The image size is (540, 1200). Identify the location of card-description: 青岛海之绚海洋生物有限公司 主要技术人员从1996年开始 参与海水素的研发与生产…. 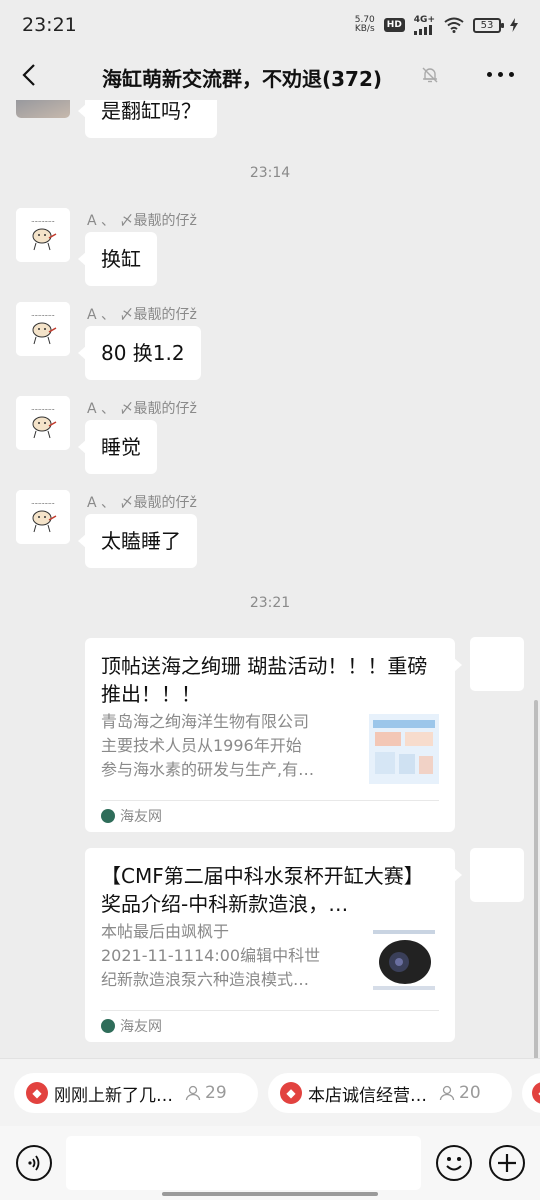
(227, 746).